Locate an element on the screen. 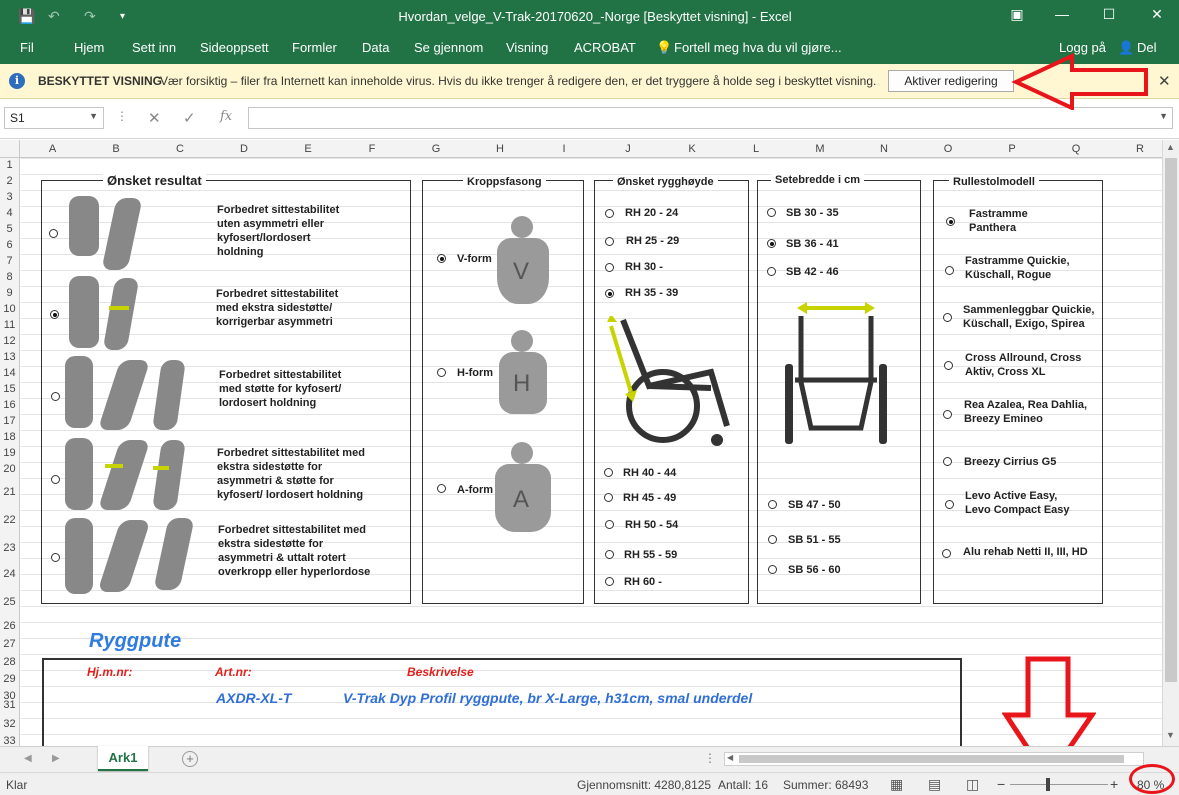 The height and width of the screenshot is (795, 1179). column-header: H is located at coordinates (500, 149).